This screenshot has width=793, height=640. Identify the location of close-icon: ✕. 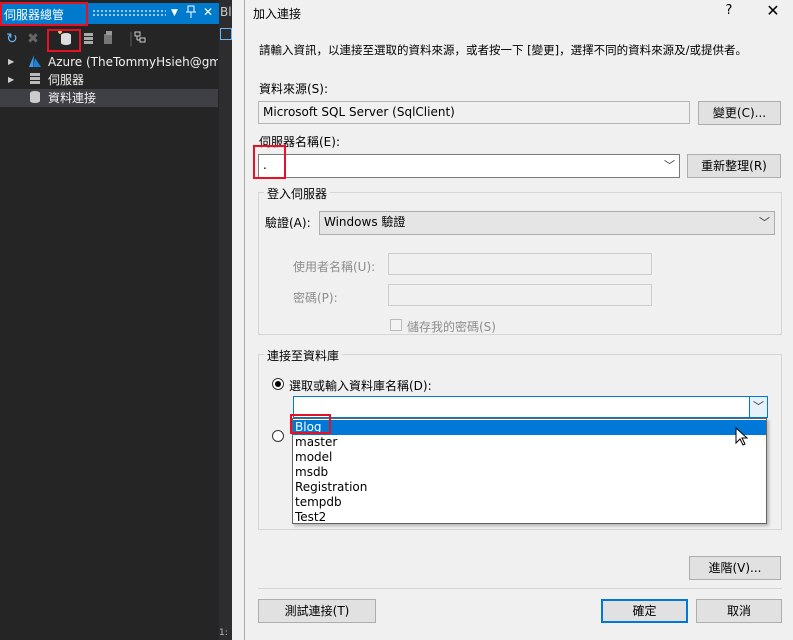
(208, 12).